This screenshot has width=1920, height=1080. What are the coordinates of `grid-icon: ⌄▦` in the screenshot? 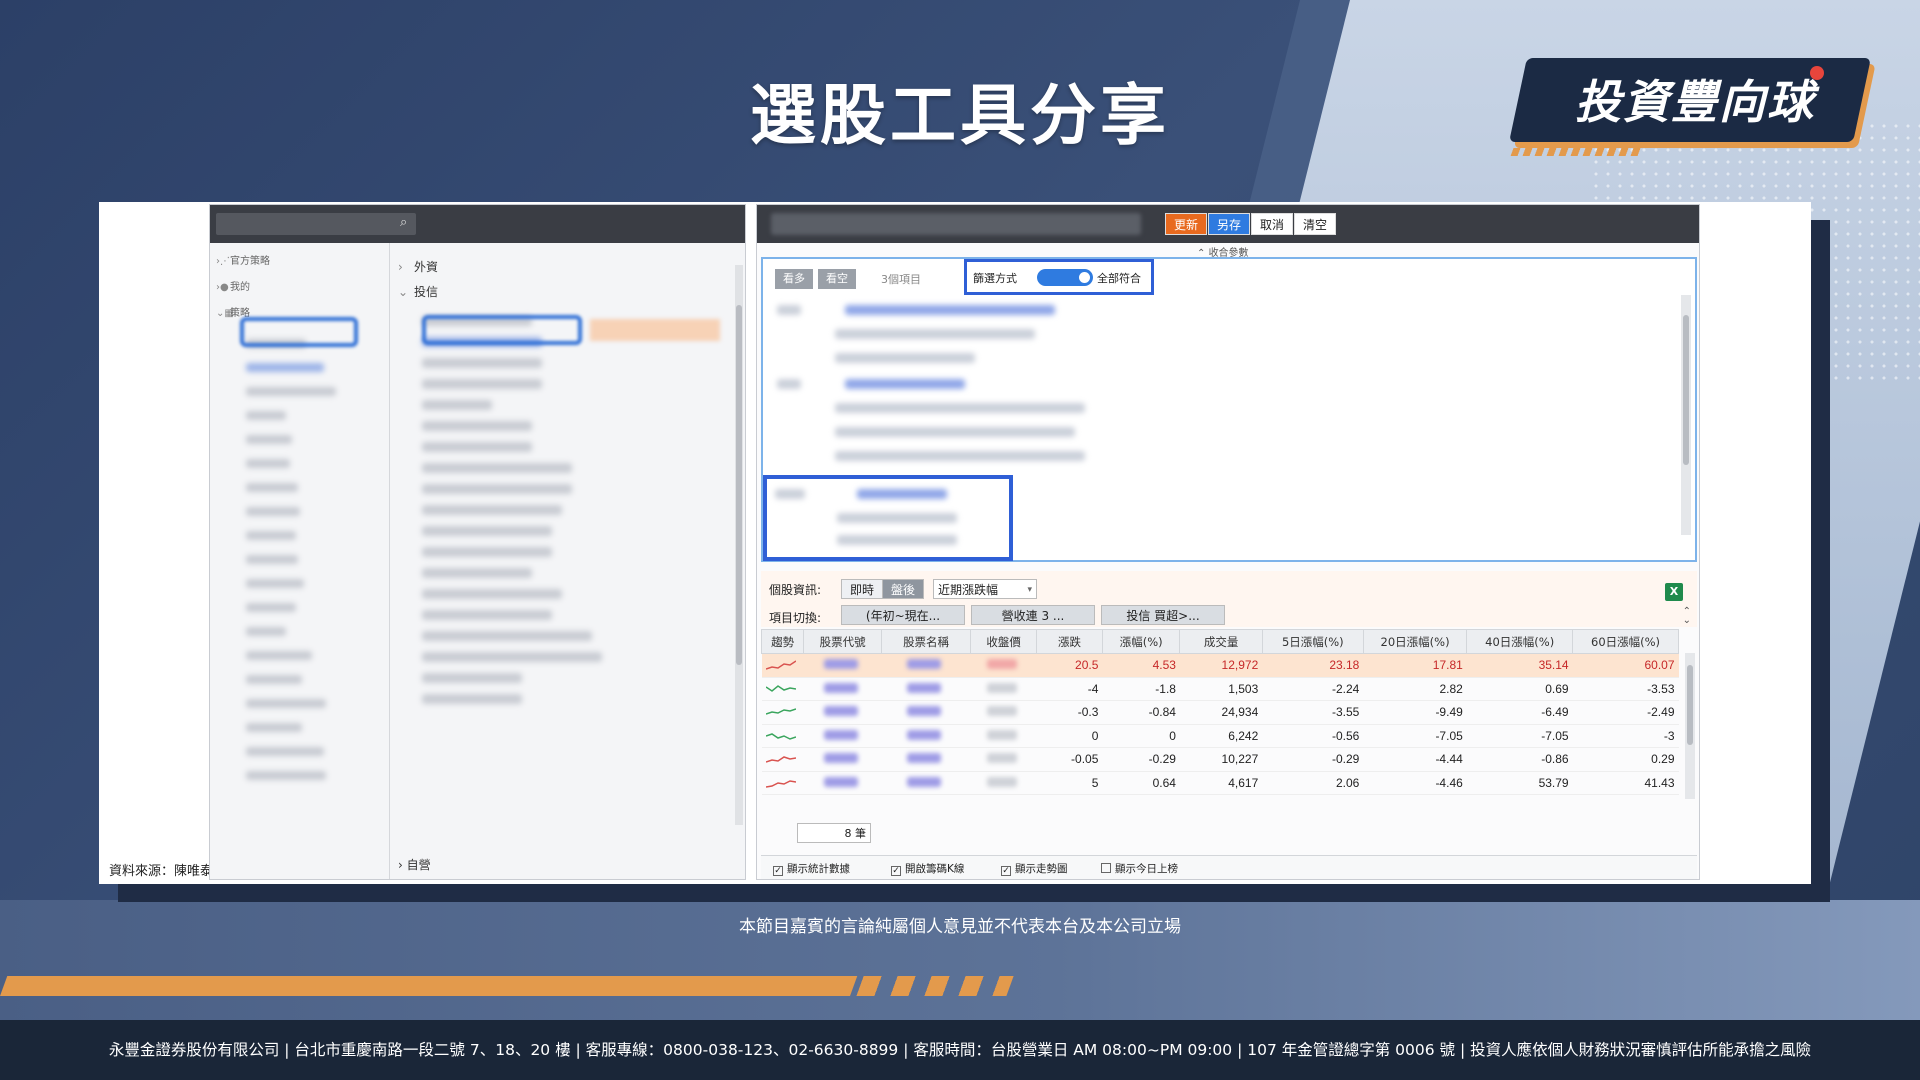 It's located at (225, 313).